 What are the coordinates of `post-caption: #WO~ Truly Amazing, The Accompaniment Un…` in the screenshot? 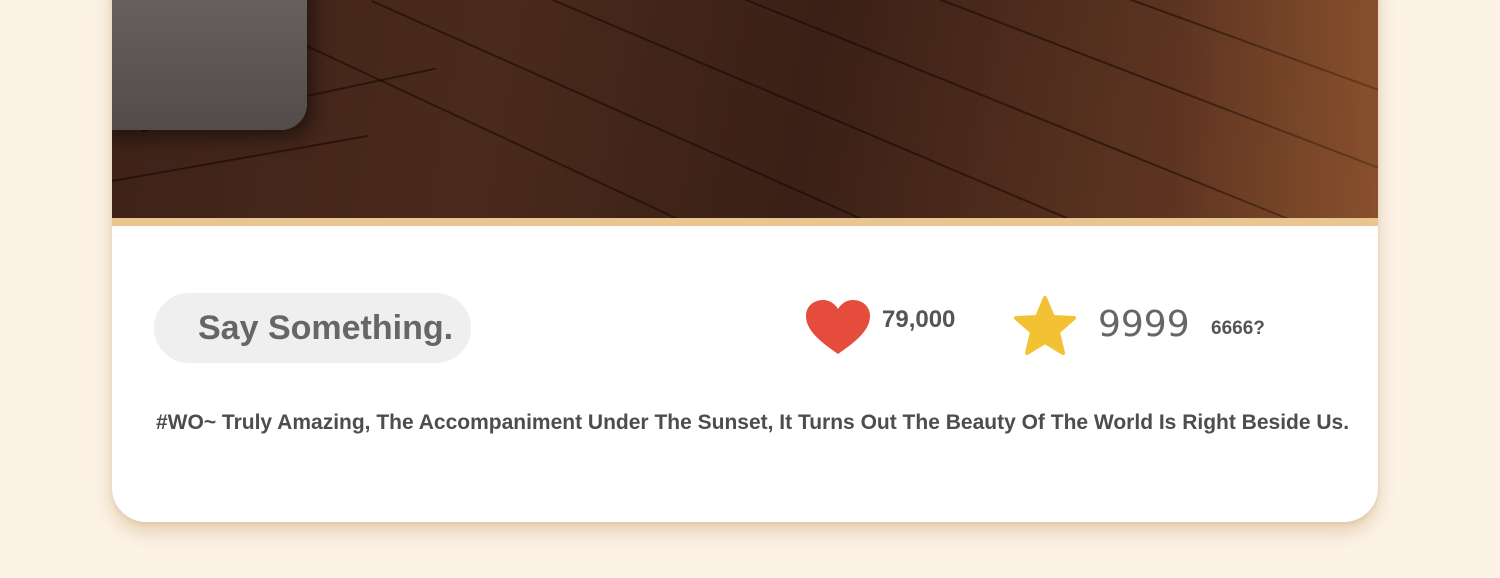 It's located at (753, 422).